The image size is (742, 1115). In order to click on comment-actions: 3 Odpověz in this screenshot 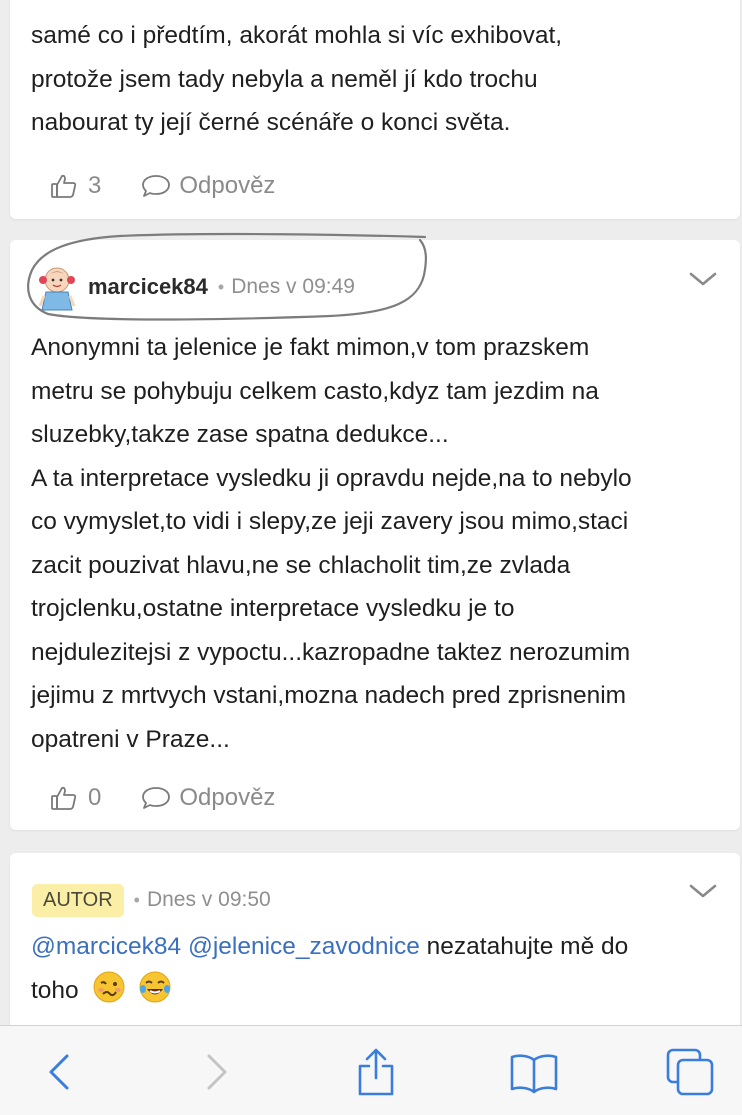, I will do `click(162, 186)`.